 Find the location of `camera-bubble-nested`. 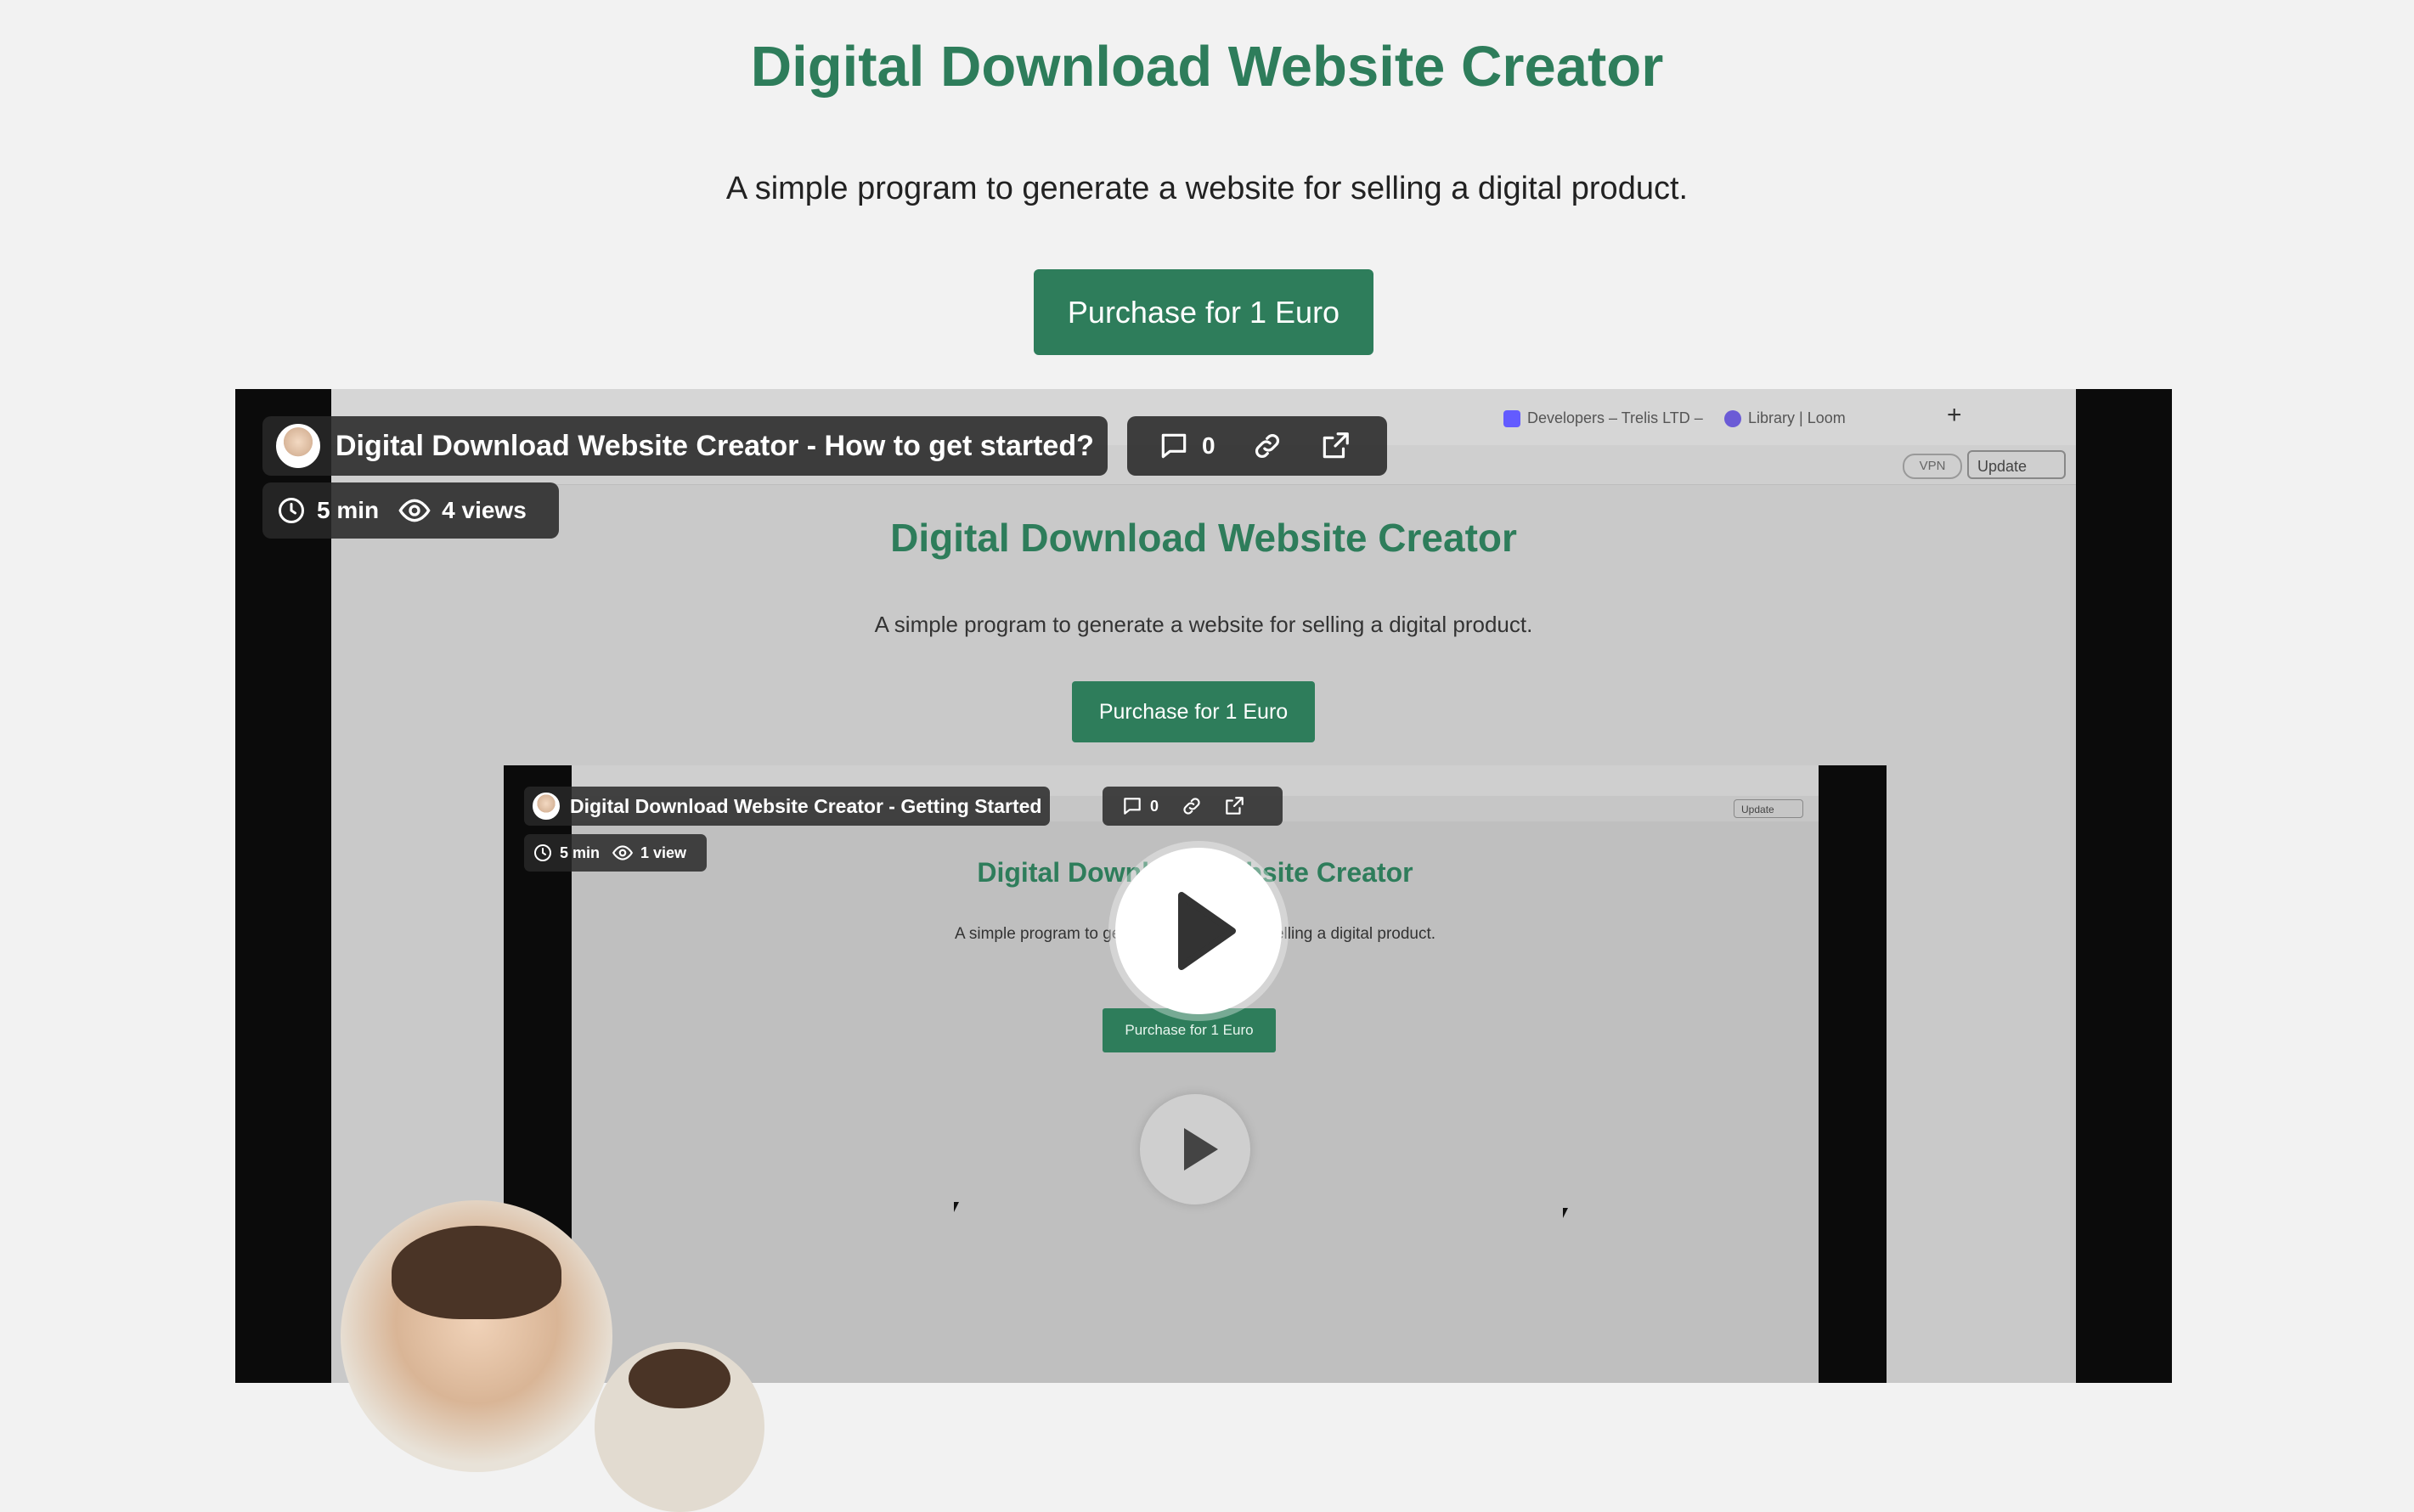

camera-bubble-nested is located at coordinates (679, 1427).